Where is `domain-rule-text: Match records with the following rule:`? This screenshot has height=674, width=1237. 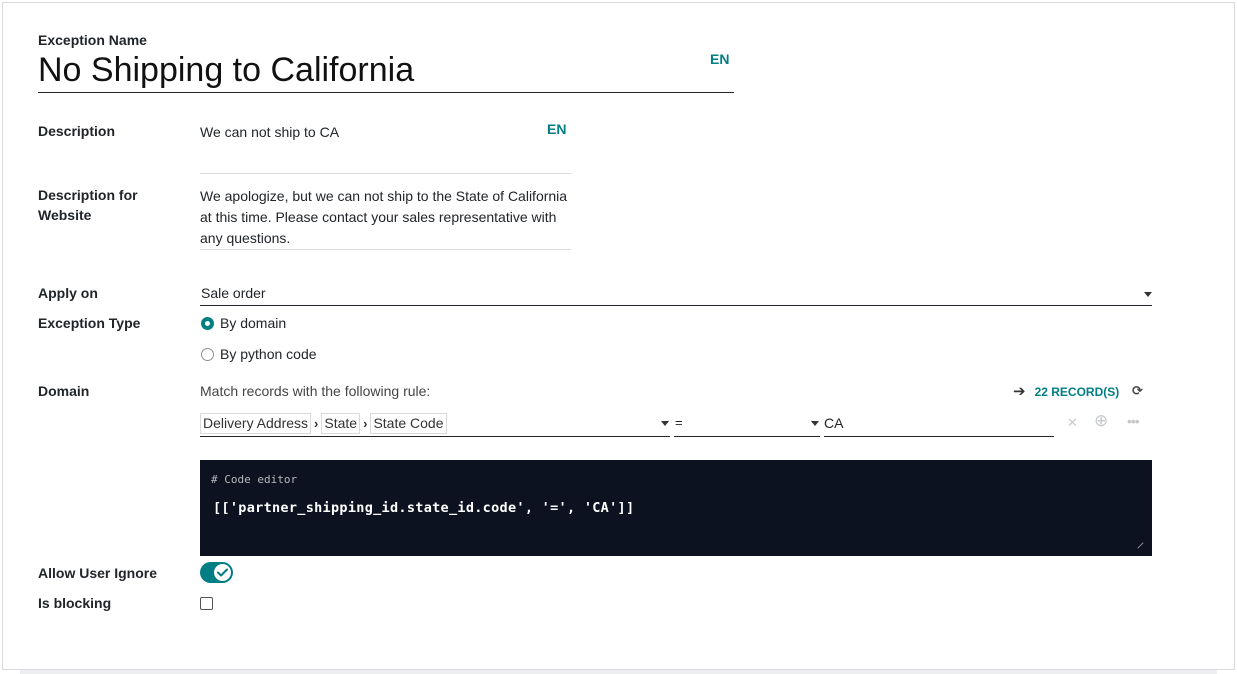
domain-rule-text: Match records with the following rule: is located at coordinates (315, 391).